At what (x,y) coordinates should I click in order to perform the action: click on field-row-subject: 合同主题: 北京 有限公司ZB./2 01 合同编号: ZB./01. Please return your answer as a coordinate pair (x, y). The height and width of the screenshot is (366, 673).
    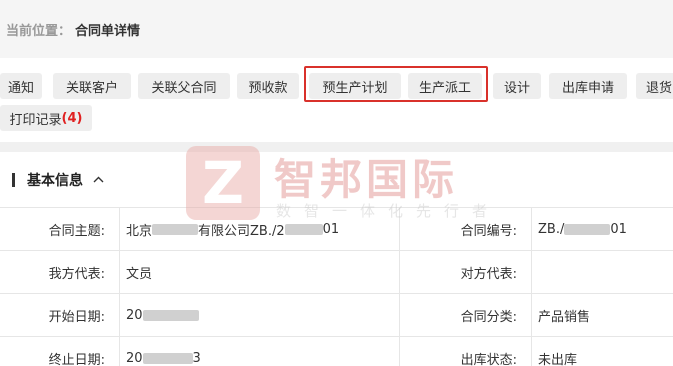
    Looking at the image, I should click on (336, 229).